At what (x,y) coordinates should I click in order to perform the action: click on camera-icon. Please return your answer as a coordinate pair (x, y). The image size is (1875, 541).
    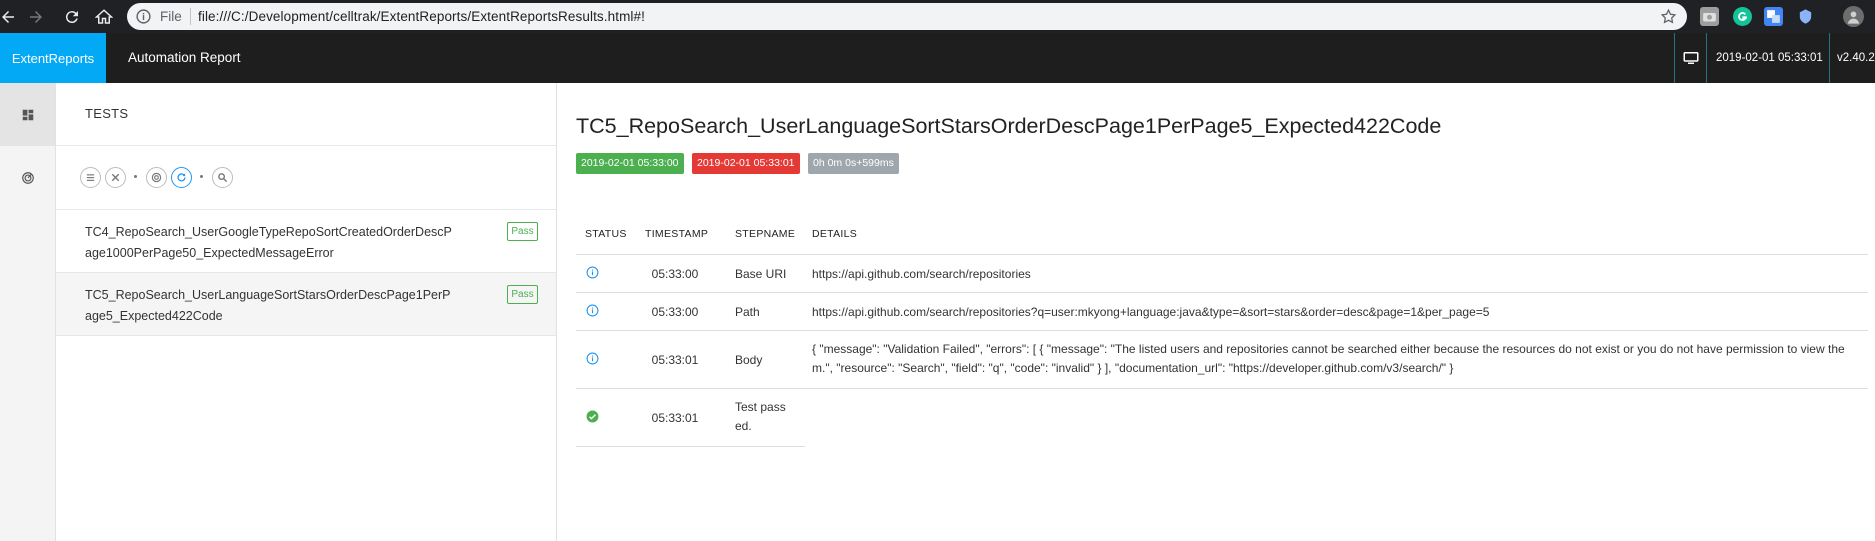
    Looking at the image, I should click on (1709, 17).